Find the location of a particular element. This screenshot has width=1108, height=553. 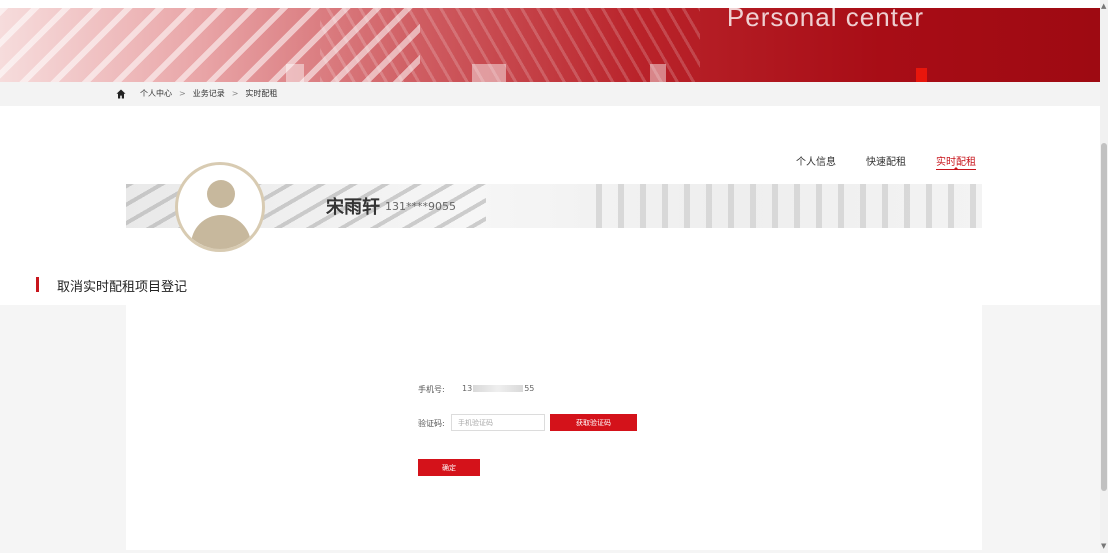

phone-value: 13 55 is located at coordinates (498, 388).